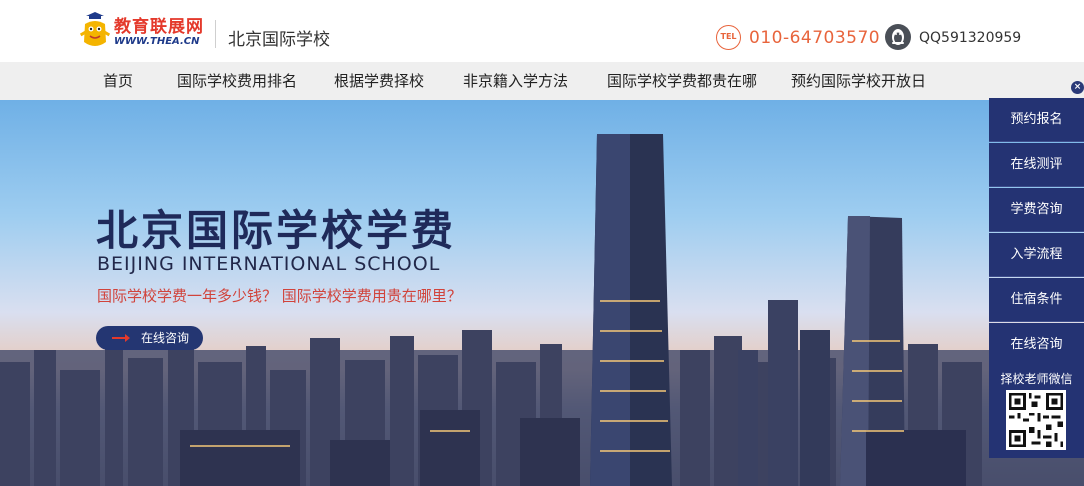  What do you see at coordinates (682, 81) in the screenshot?
I see `nav-item-why-expensive: 国际学校学费都贵在哪` at bounding box center [682, 81].